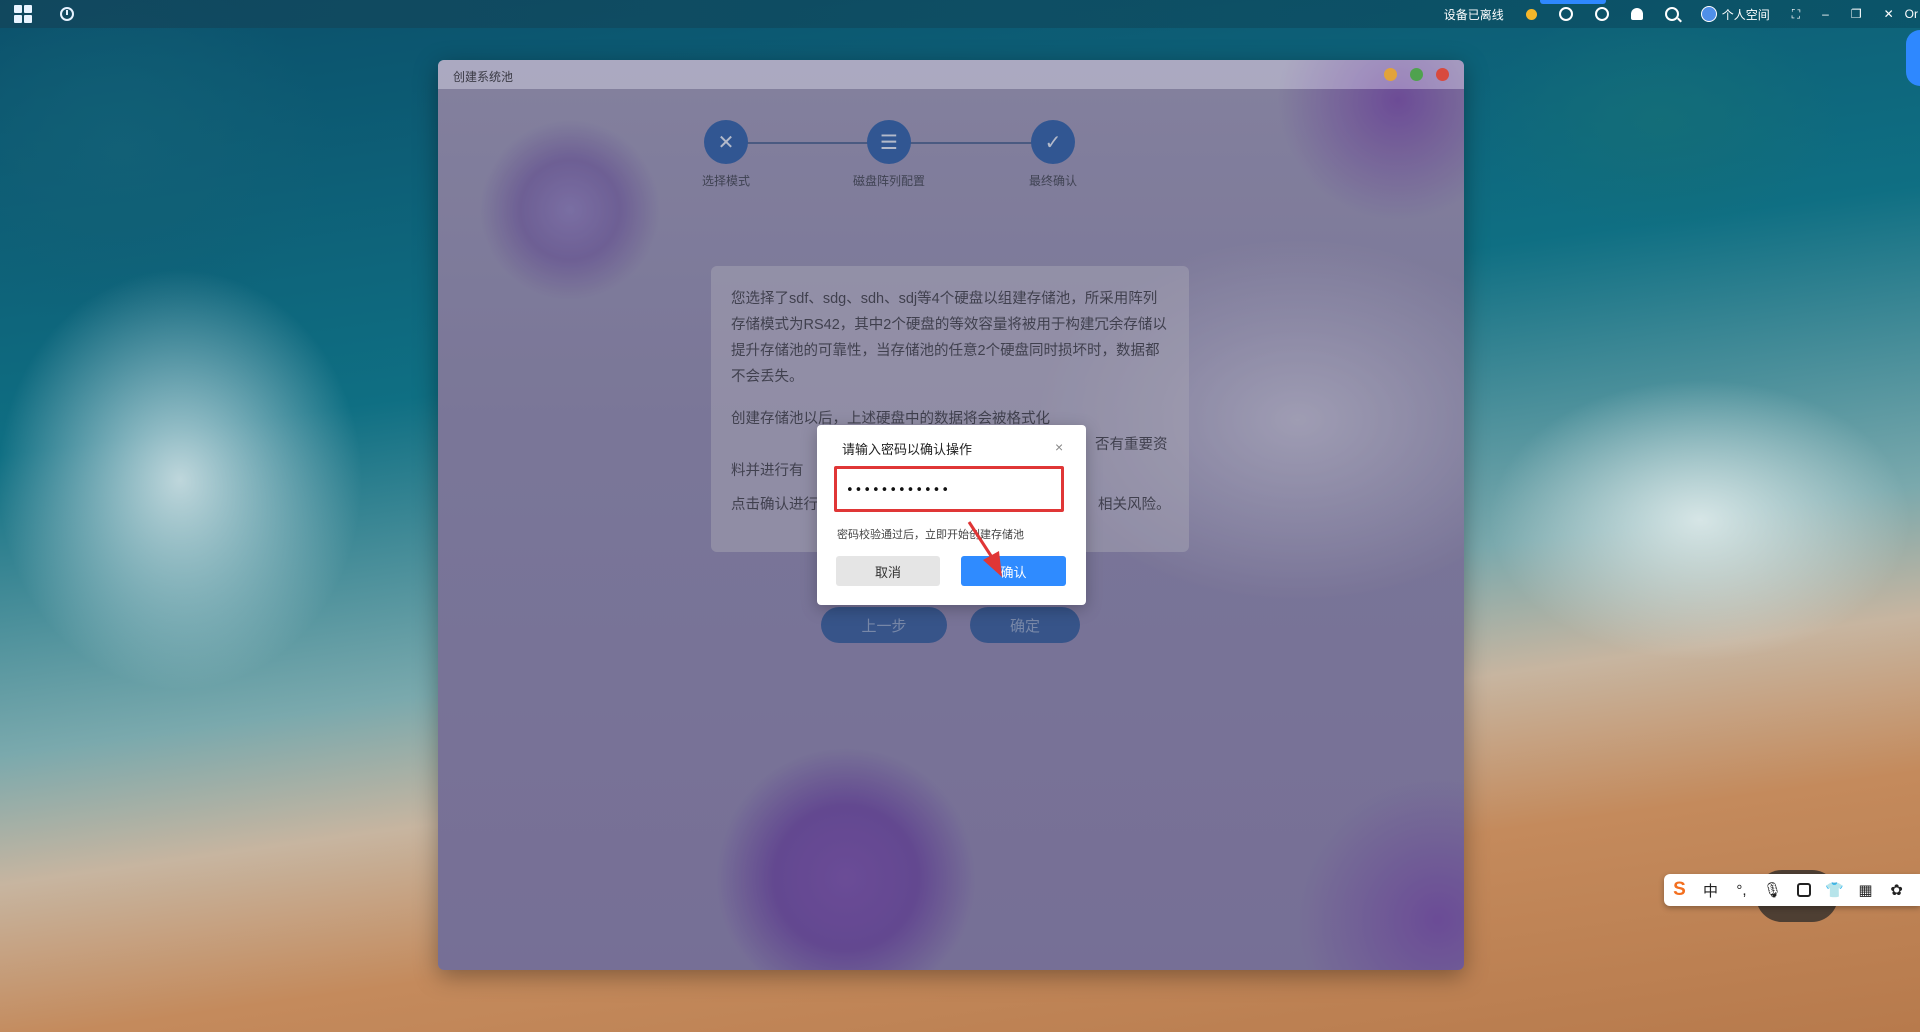  I want to click on ime-logo-icon: S, so click(1679, 890).